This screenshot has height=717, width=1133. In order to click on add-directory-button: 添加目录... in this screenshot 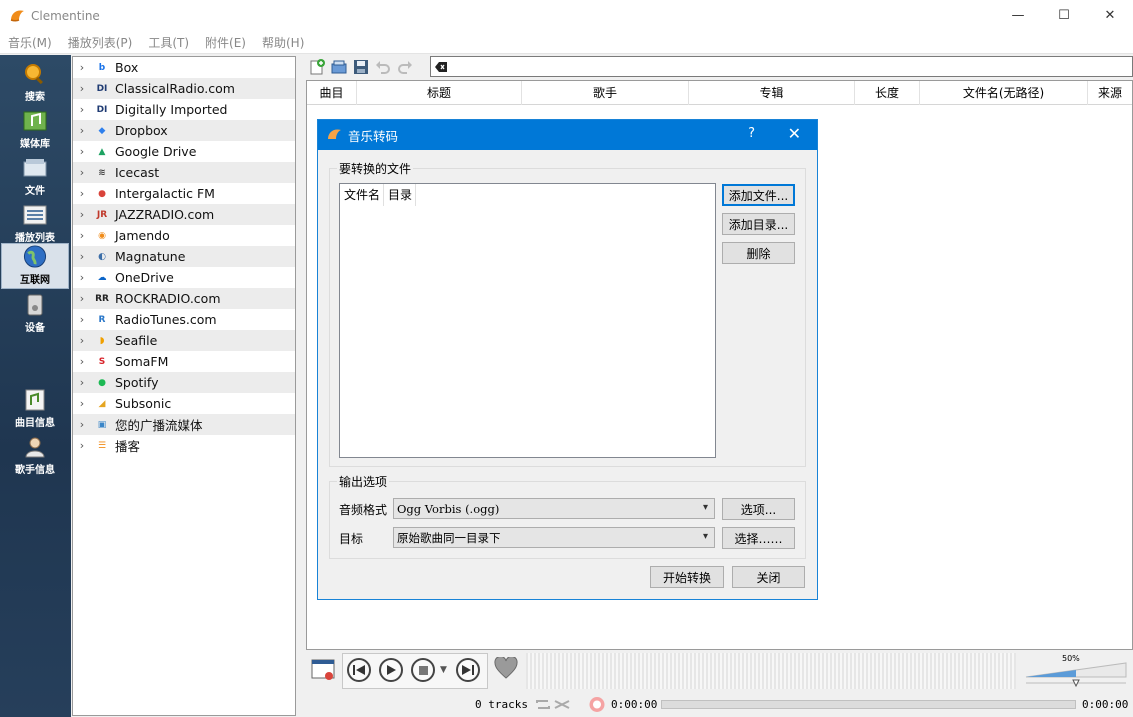, I will do `click(758, 224)`.